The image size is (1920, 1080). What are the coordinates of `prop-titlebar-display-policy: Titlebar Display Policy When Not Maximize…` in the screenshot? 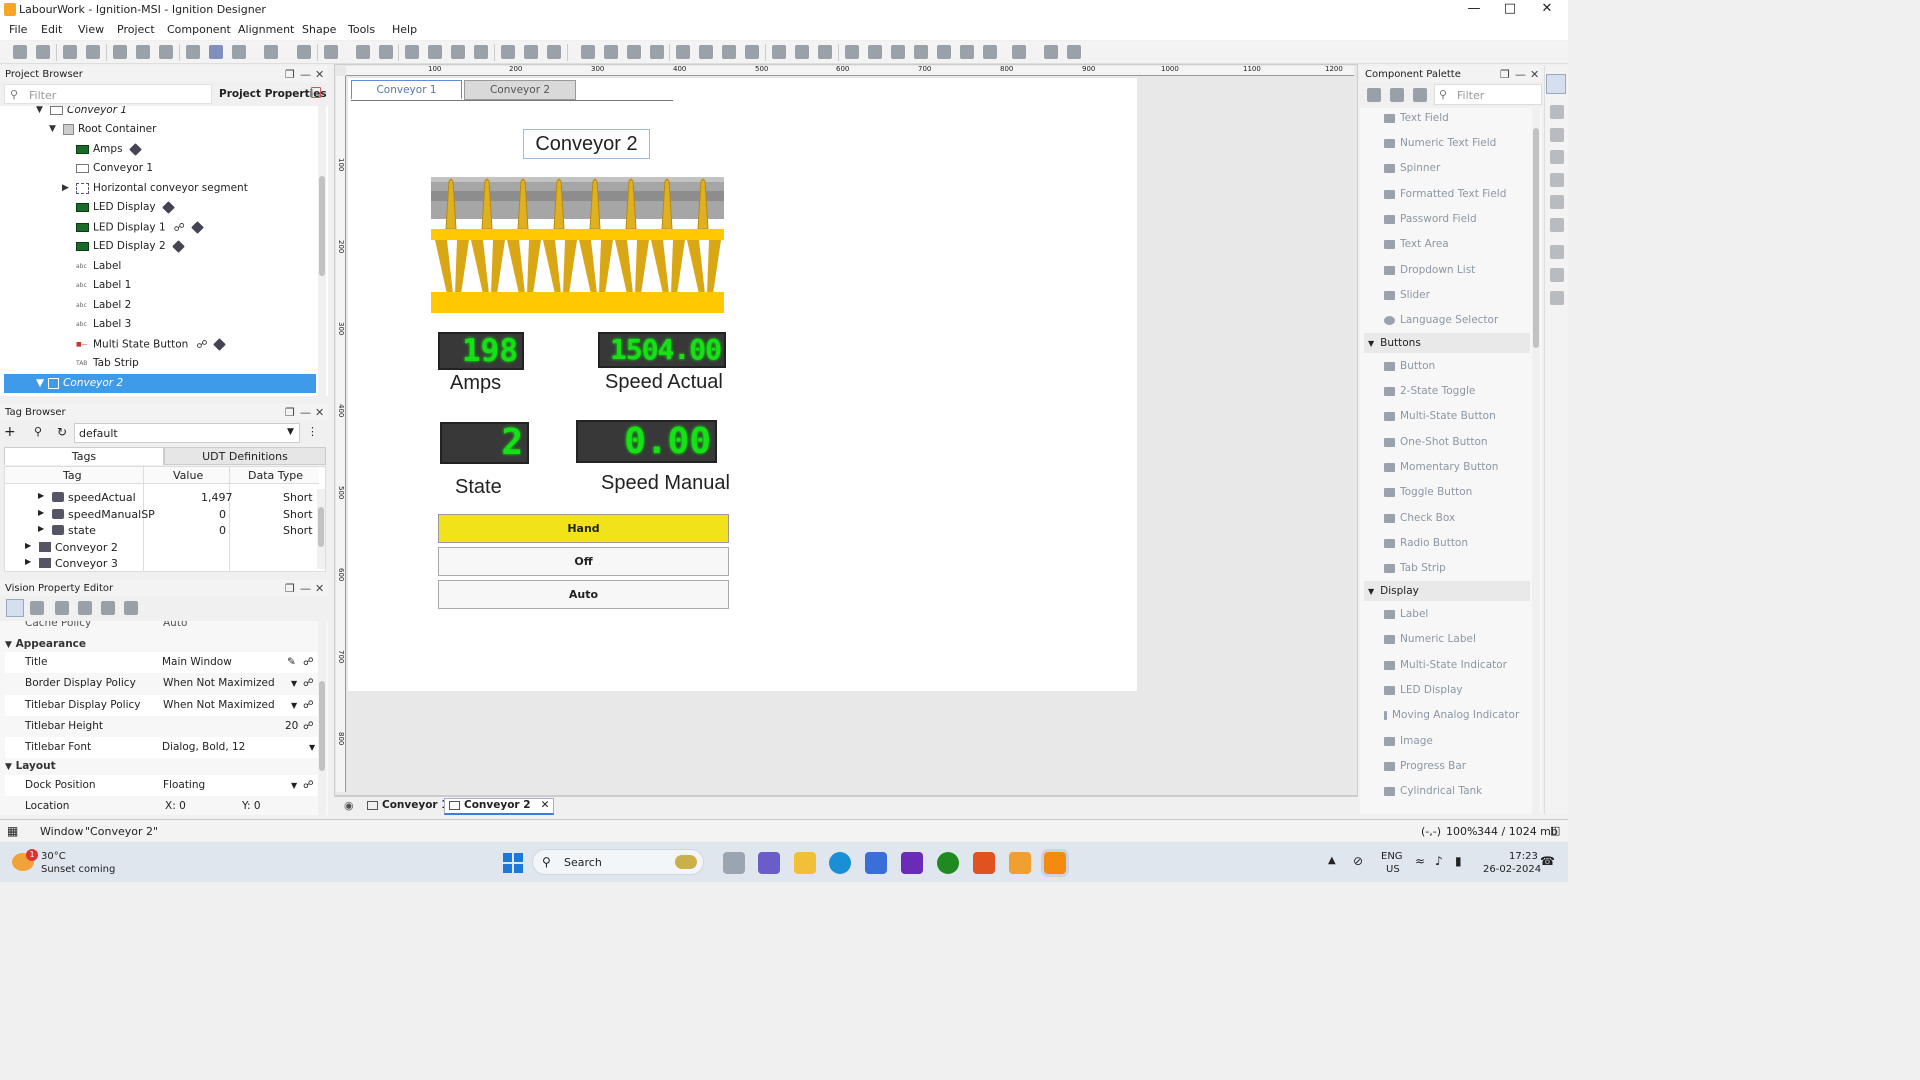 It's located at (163, 705).